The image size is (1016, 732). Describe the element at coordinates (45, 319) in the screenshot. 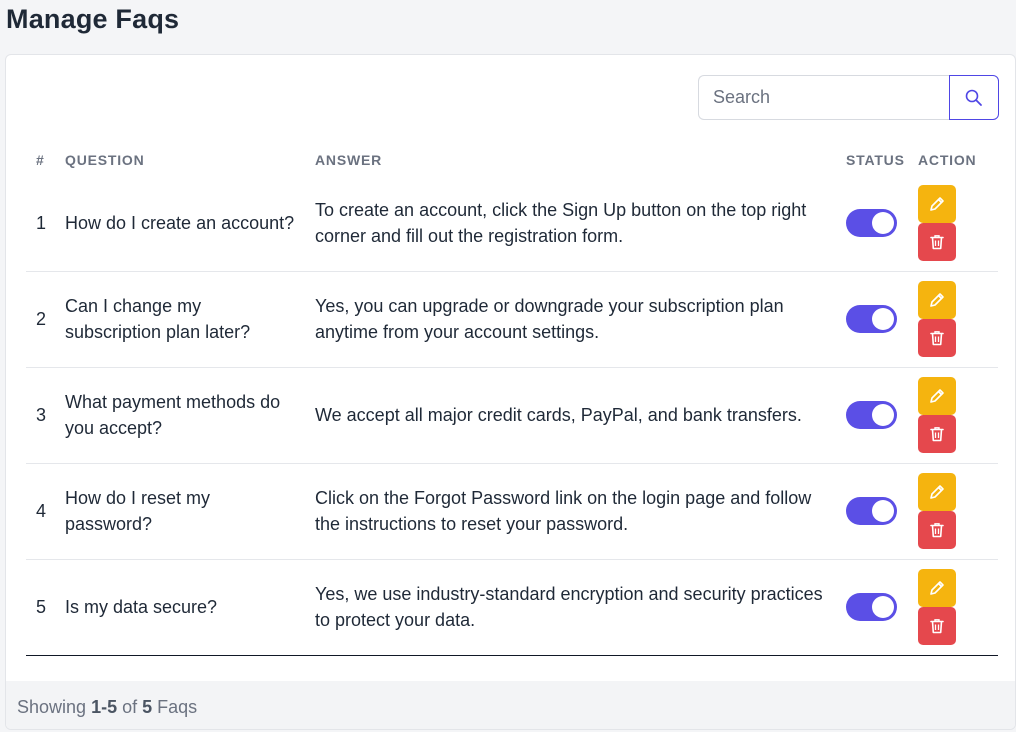

I see `row-number: 2` at that location.